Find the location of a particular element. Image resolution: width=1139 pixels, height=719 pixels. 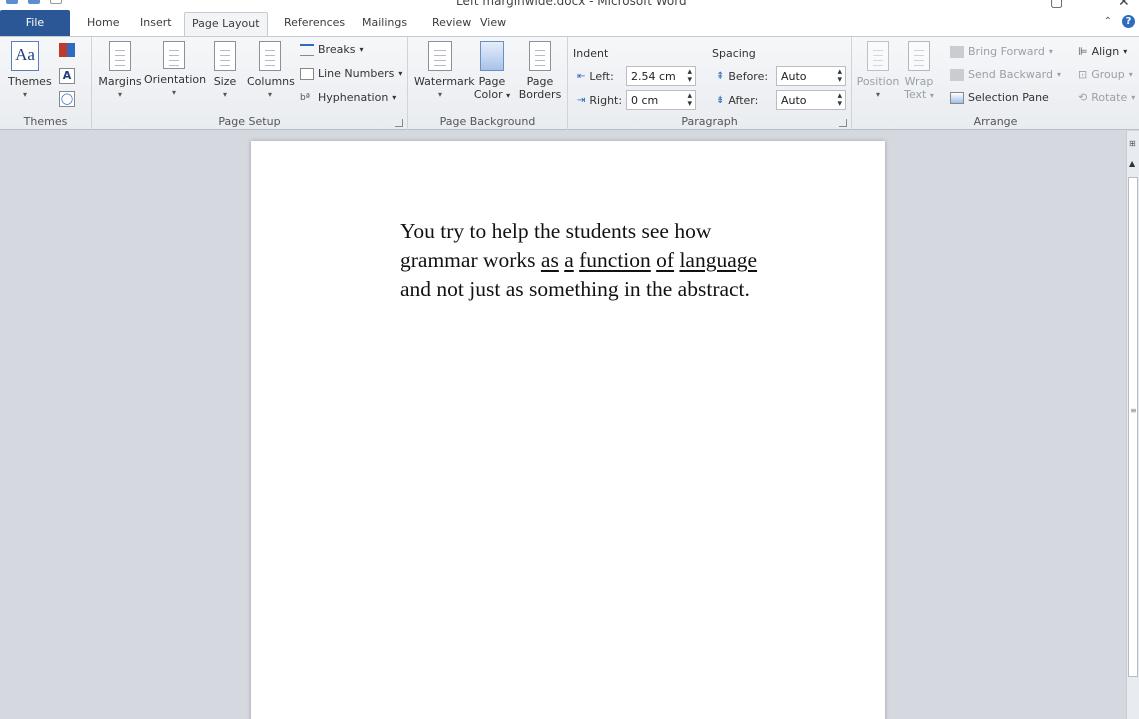

rotate-button: ⟲ Rotate ▾ is located at coordinates (1106, 97).